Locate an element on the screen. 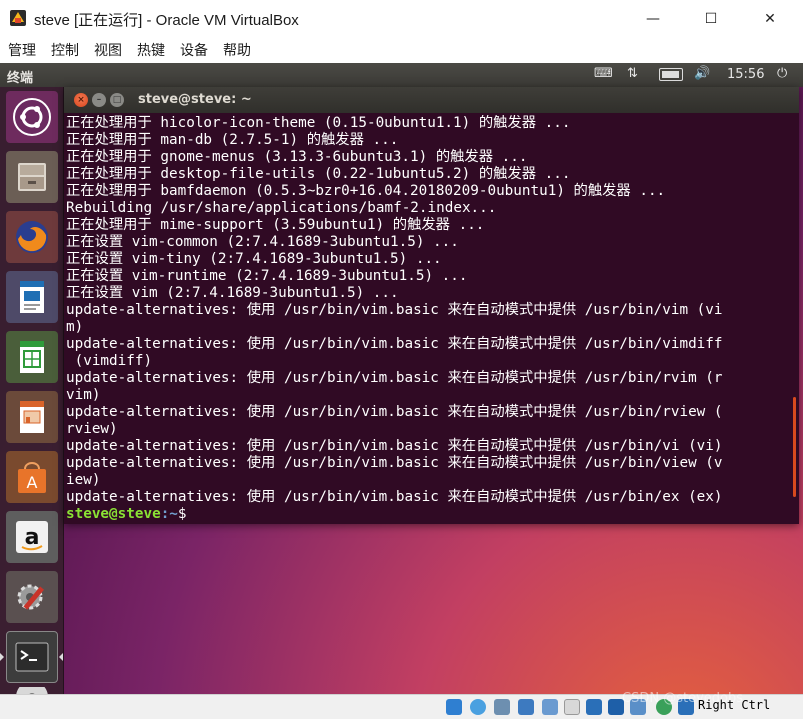 Image resolution: width=803 pixels, height=719 pixels. menu-hotkeys: 热键 is located at coordinates (151, 50).